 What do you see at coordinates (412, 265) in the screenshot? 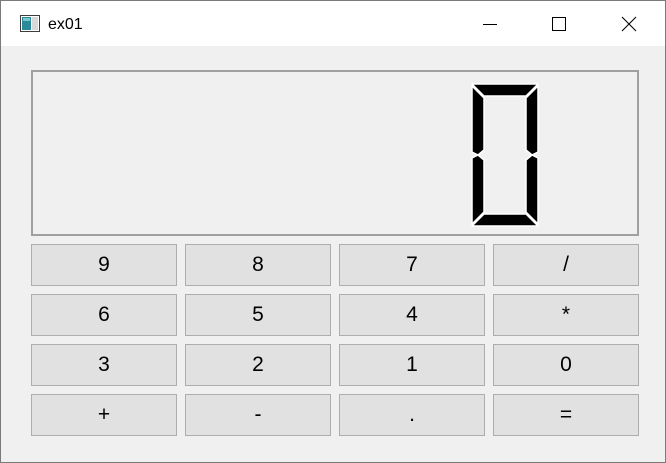
I see `key-digit-7-button: 7` at bounding box center [412, 265].